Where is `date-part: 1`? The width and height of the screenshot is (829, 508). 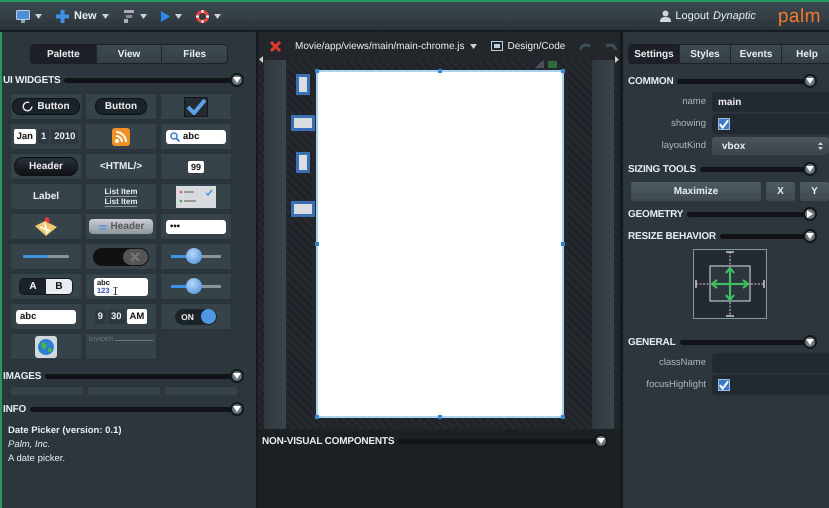 date-part: 1 is located at coordinates (44, 136).